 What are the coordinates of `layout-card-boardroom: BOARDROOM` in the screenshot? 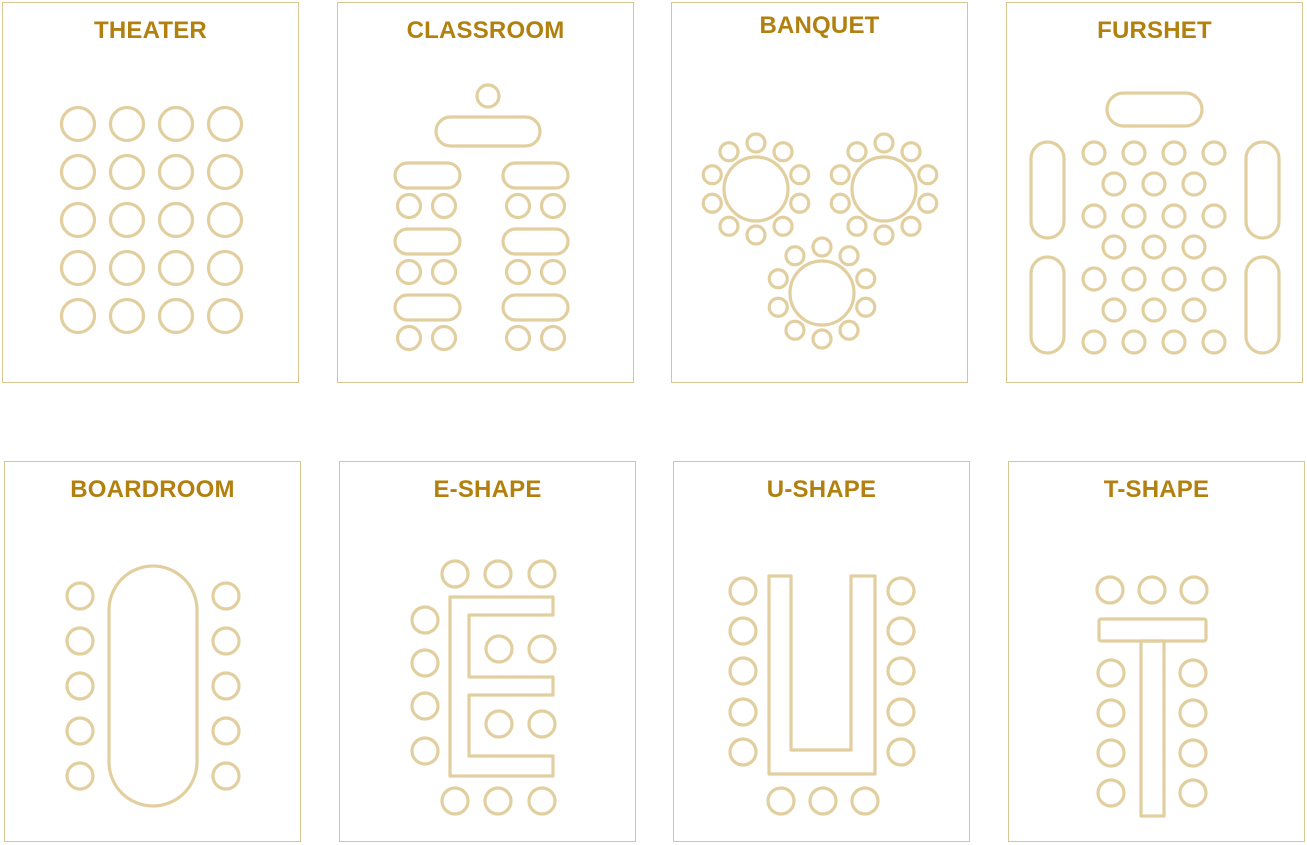 It's located at (152, 651).